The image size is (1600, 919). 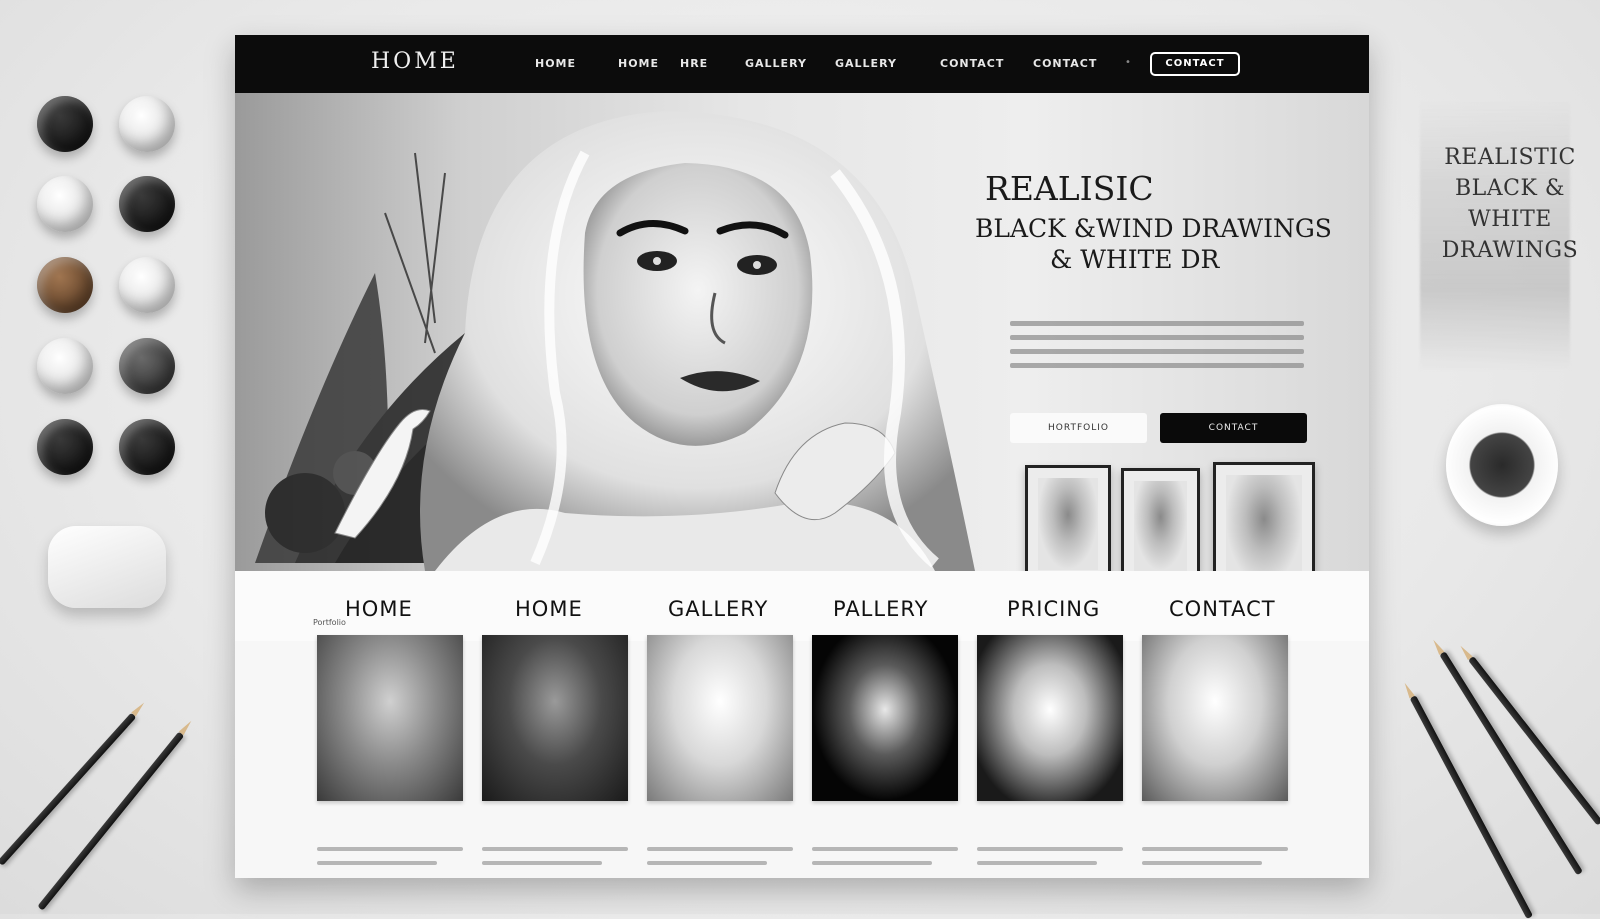 I want to click on side-card-title-line: DRAWINGS, so click(x=1510, y=250).